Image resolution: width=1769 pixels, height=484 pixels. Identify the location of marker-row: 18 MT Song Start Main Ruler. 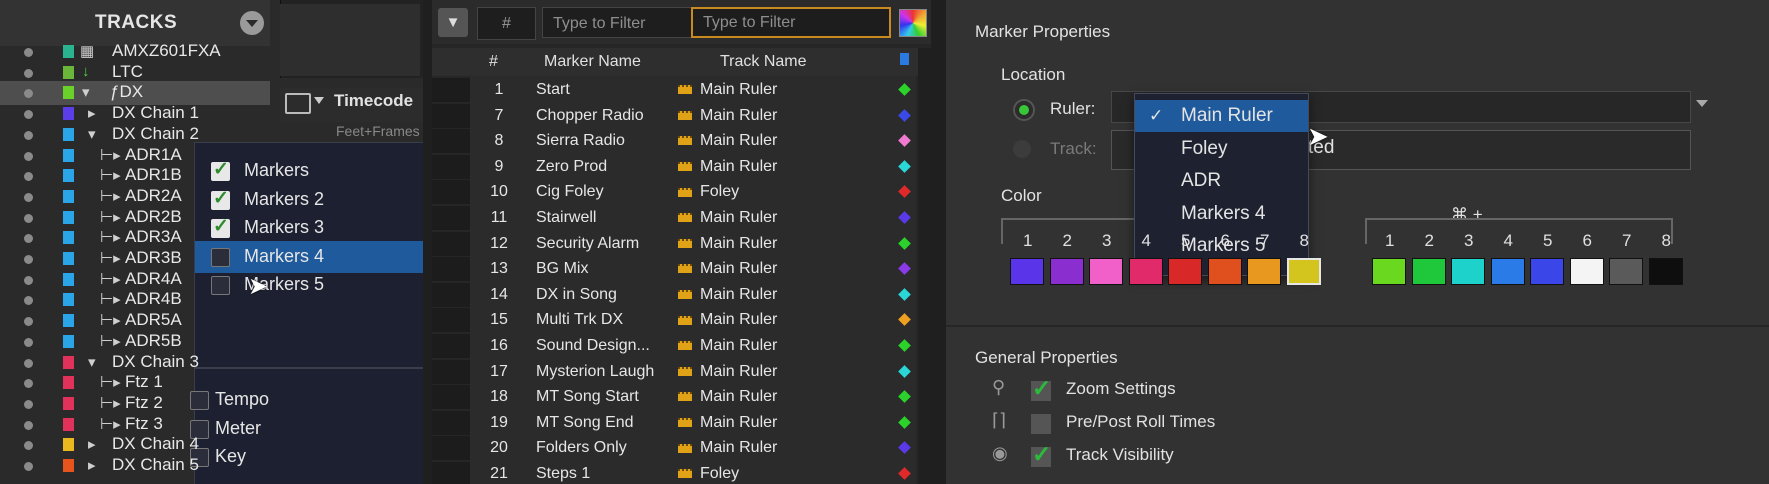
(681, 397).